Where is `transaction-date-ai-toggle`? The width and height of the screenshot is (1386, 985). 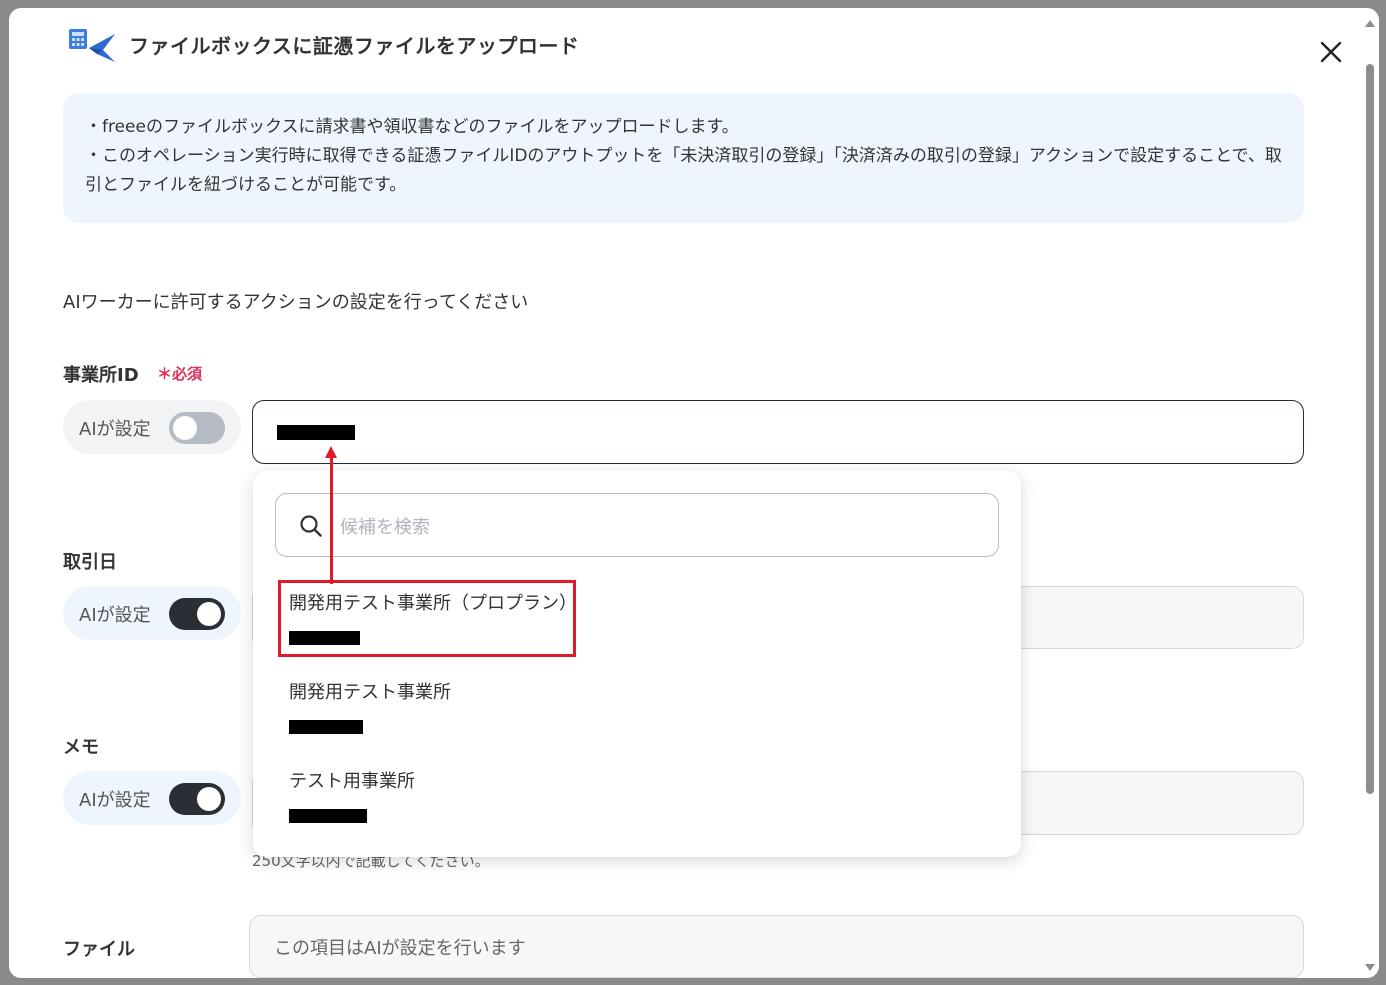 transaction-date-ai-toggle is located at coordinates (197, 614).